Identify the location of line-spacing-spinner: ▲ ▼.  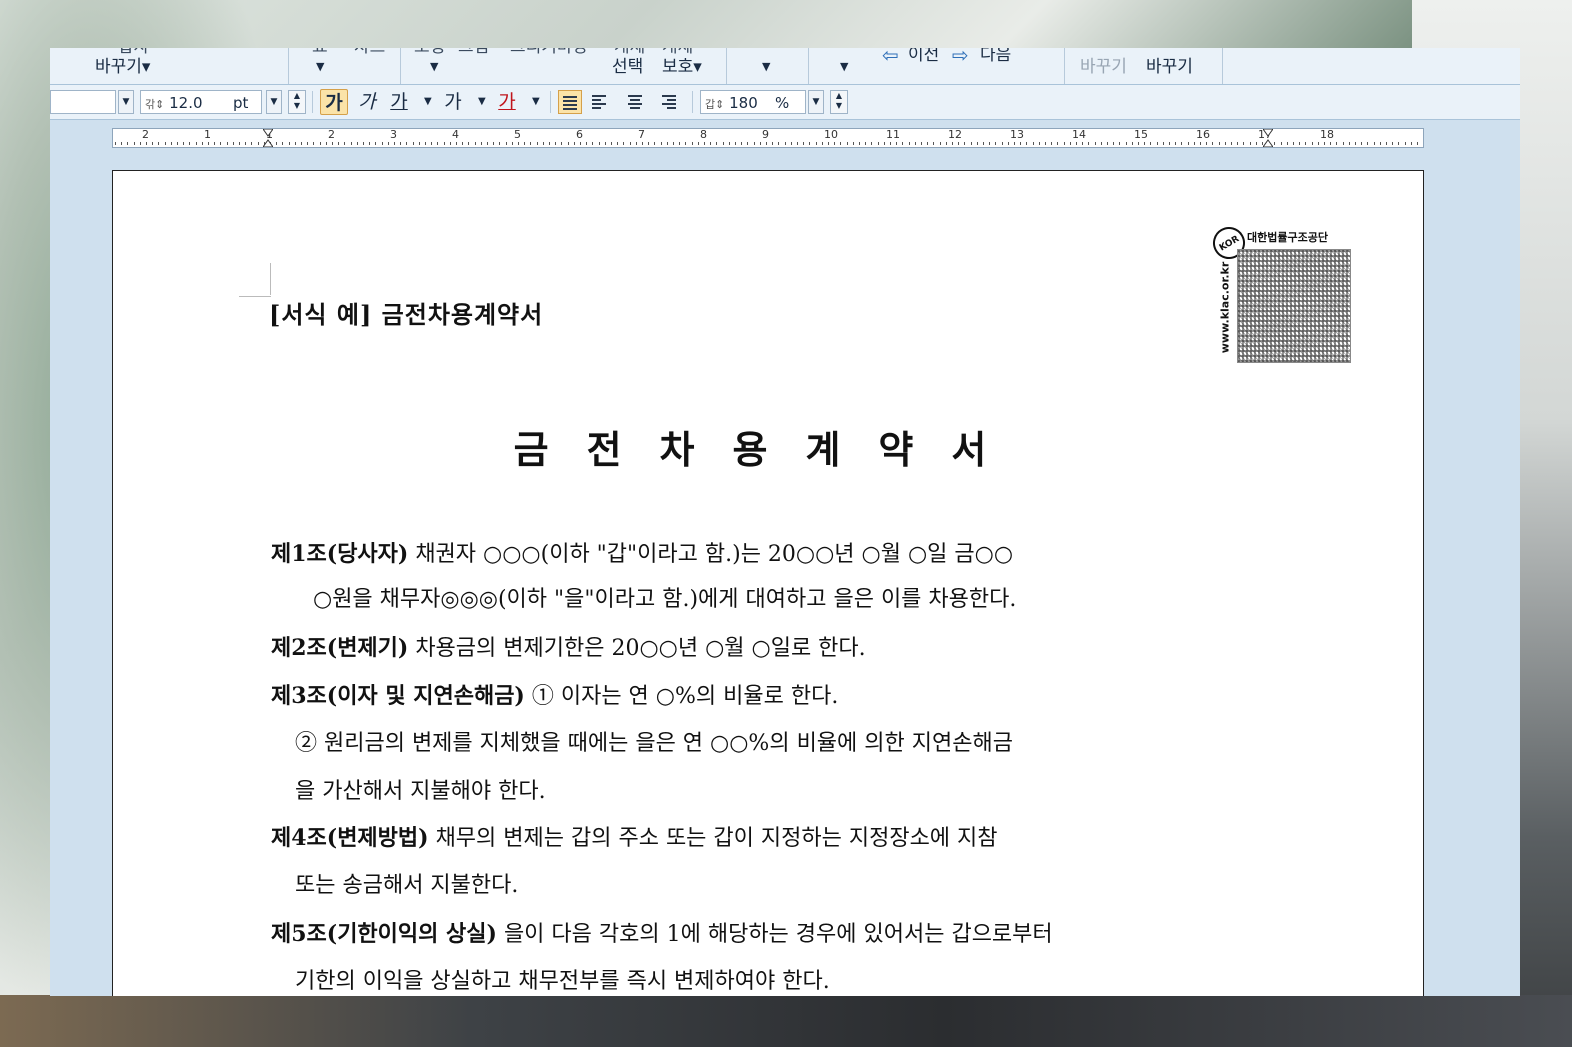
(839, 102).